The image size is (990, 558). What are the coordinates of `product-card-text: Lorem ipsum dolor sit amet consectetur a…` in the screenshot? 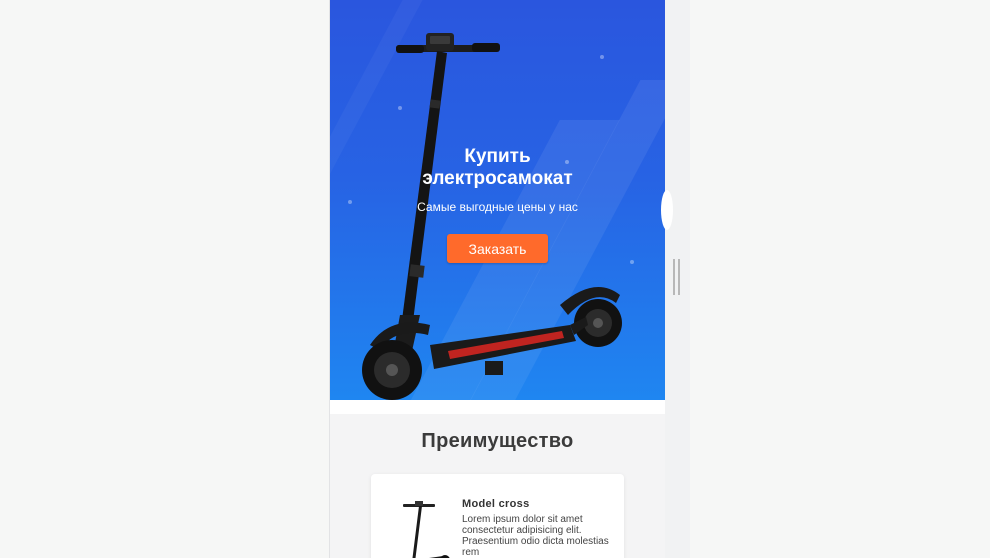 It's located at (535, 536).